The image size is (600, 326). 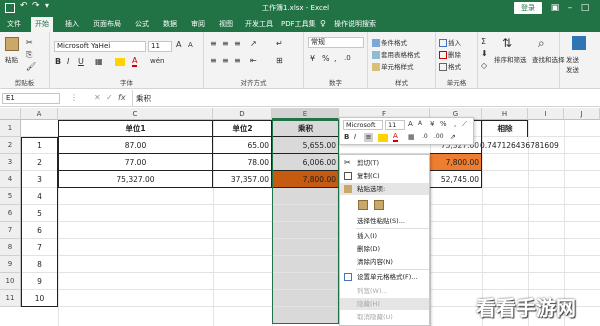 I want to click on find-select-icon: ⌕, so click(x=545, y=43).